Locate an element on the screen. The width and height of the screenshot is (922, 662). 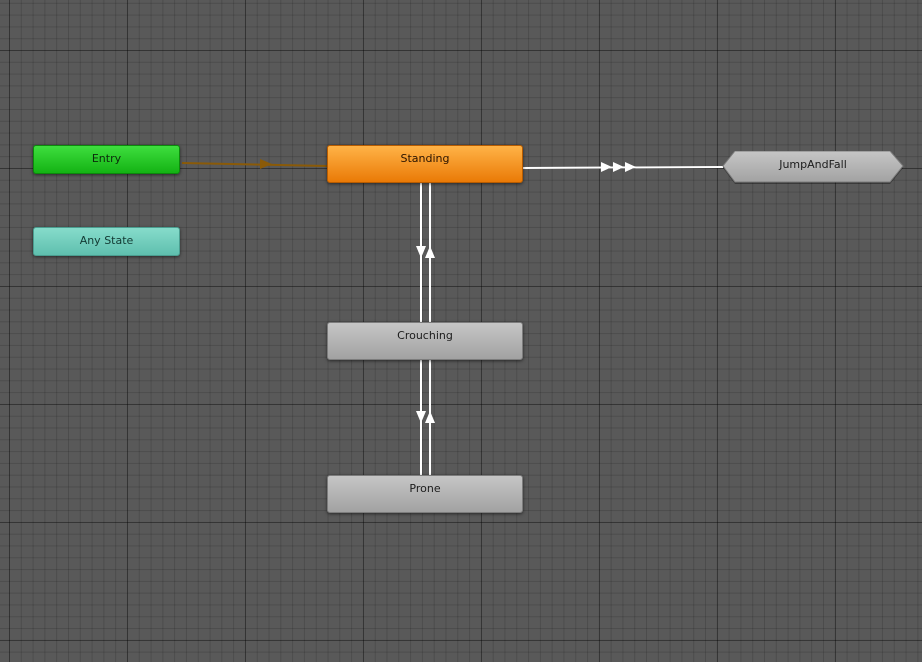
any-state-node-label: Any State is located at coordinates (106, 240).